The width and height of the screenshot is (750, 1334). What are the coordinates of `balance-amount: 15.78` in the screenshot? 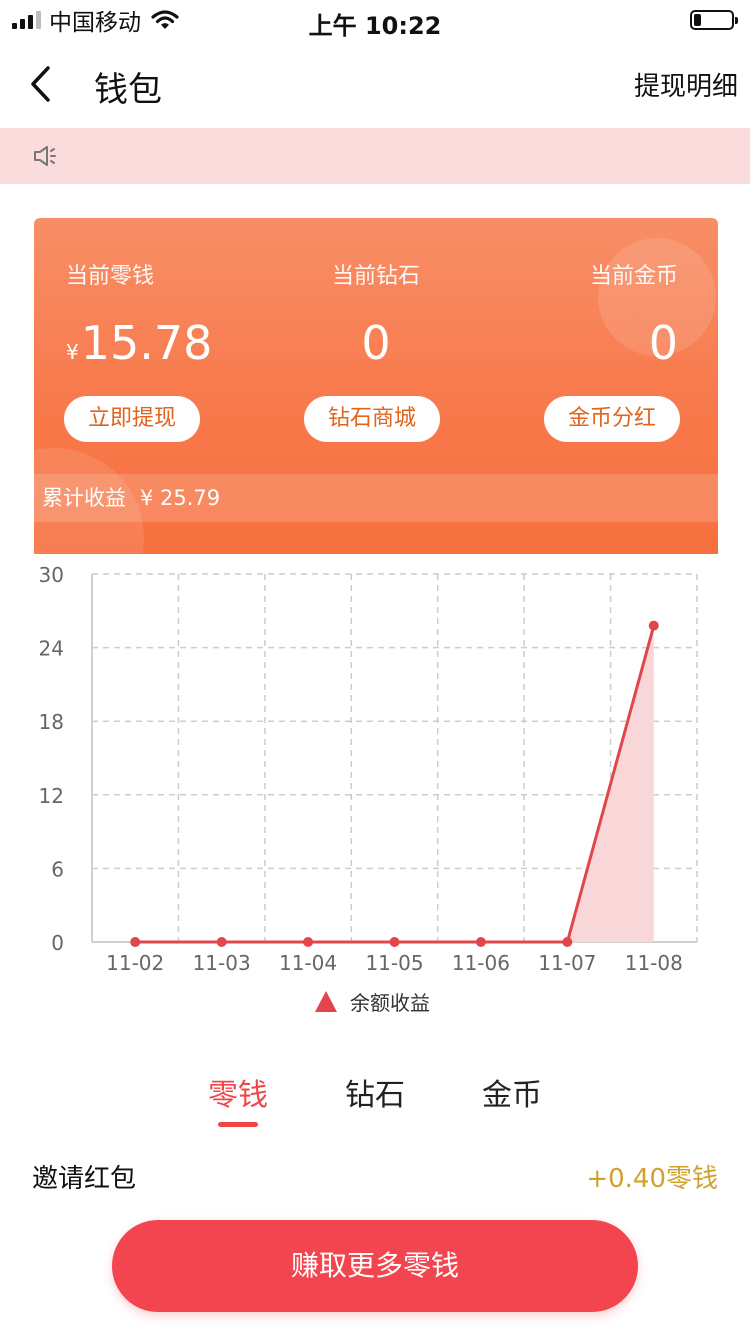 It's located at (146, 343).